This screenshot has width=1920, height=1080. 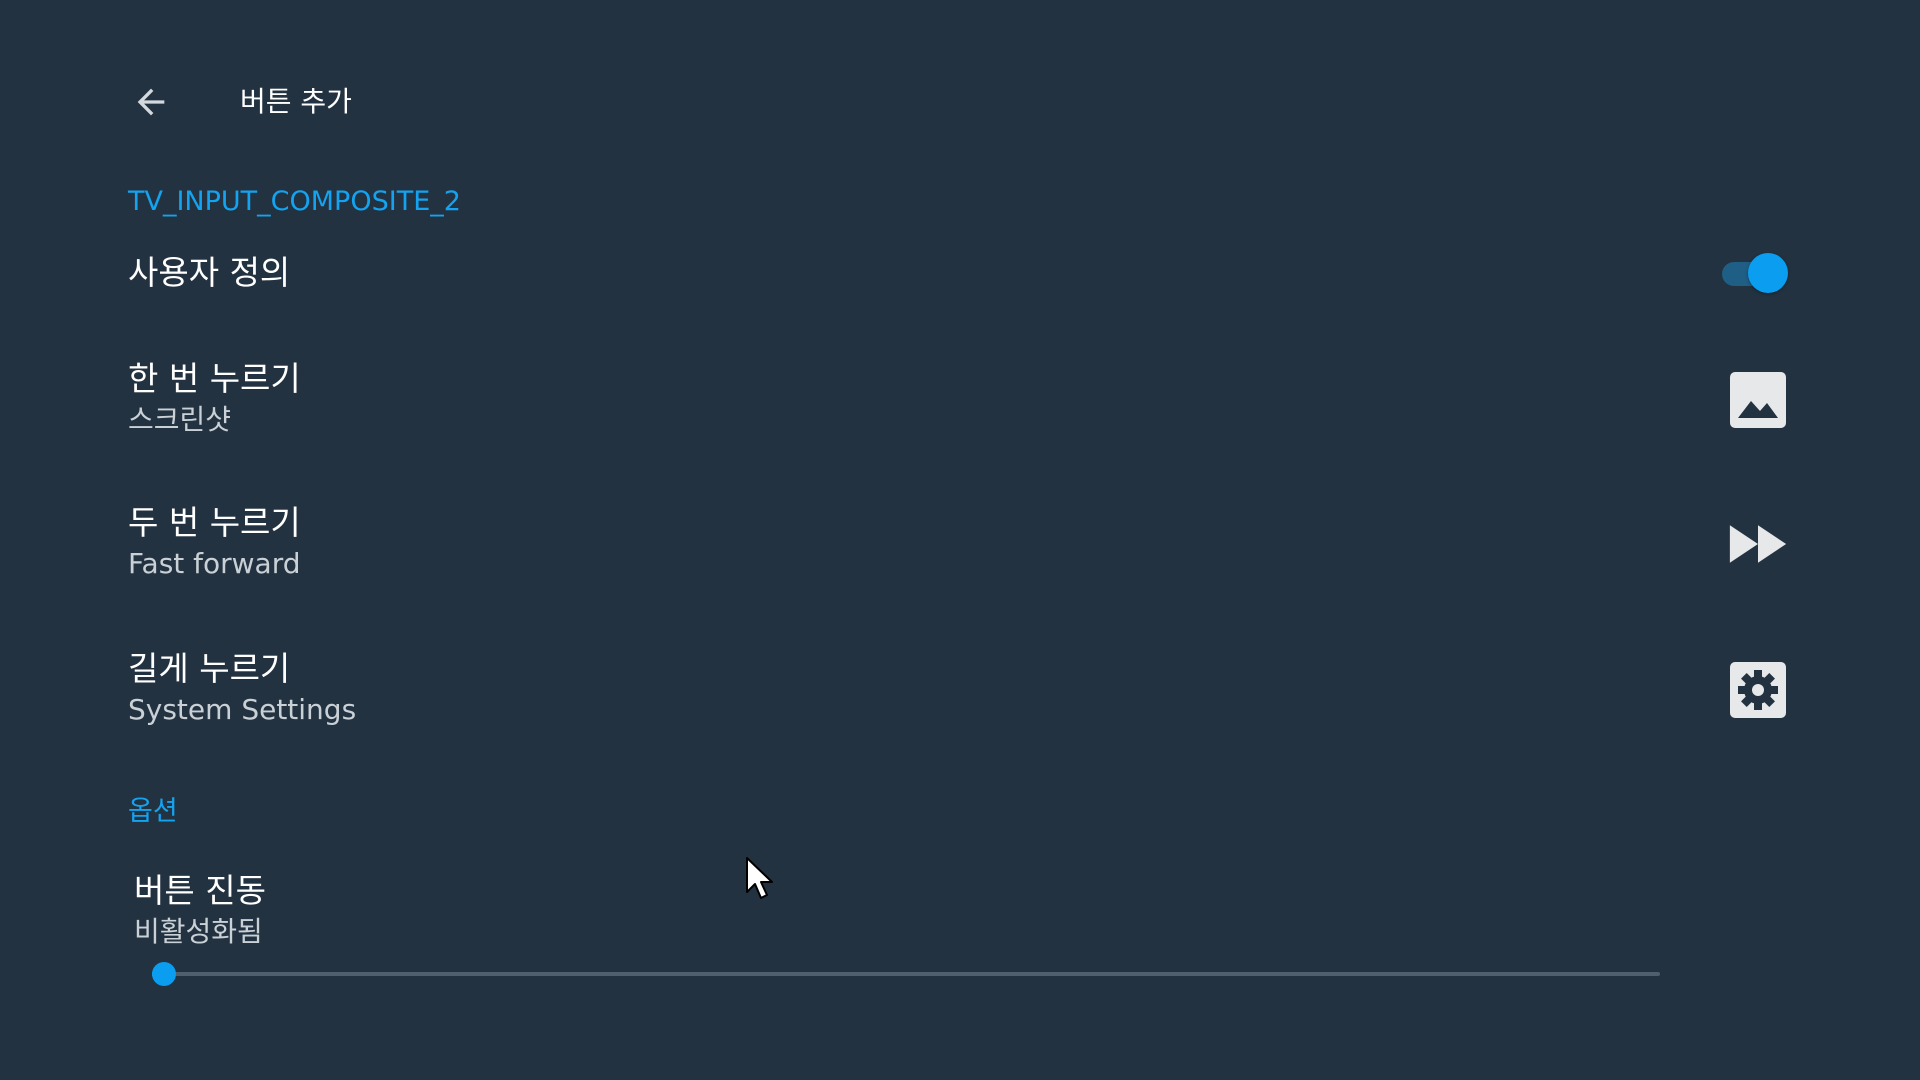 What do you see at coordinates (209, 668) in the screenshot?
I see `long-press-title: 길게 누르기` at bounding box center [209, 668].